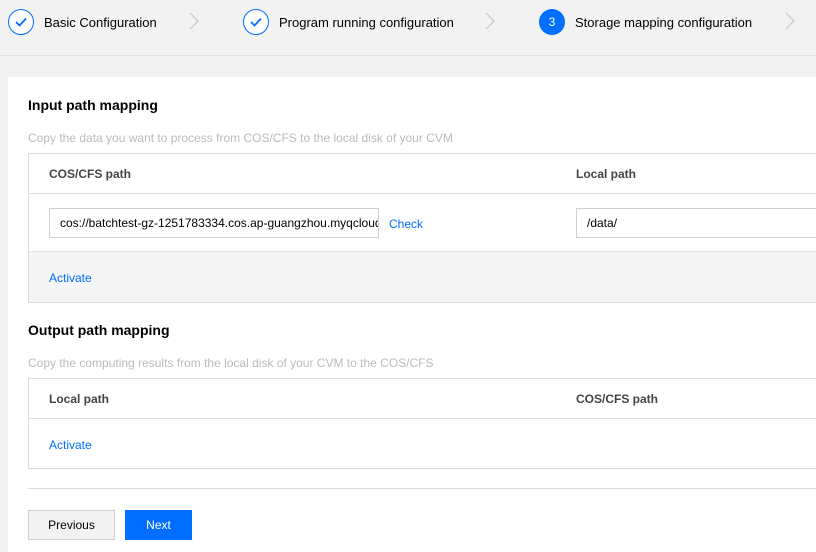 Image resolution: width=816 pixels, height=552 pixels. What do you see at coordinates (422, 399) in the screenshot?
I see `table-header: Local path COS/CFS path` at bounding box center [422, 399].